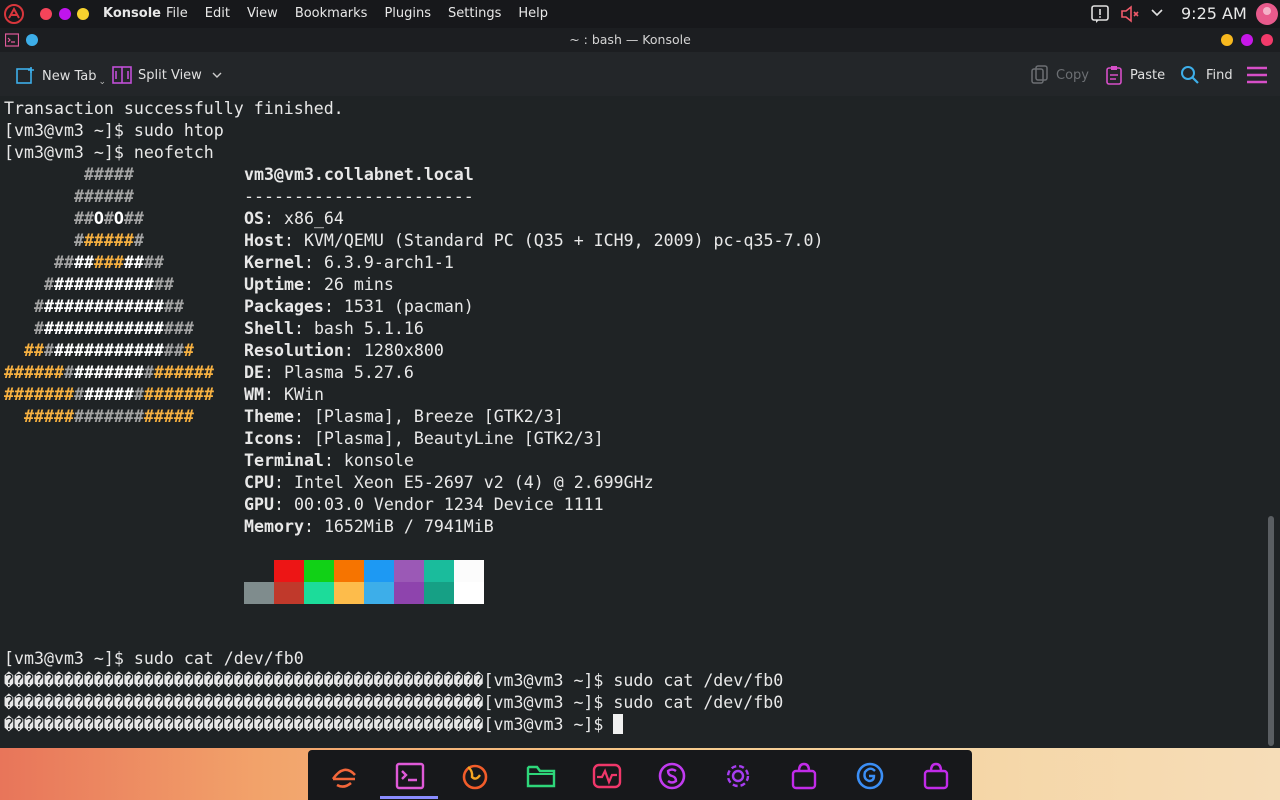  I want to click on info-key: DE, so click(254, 372).